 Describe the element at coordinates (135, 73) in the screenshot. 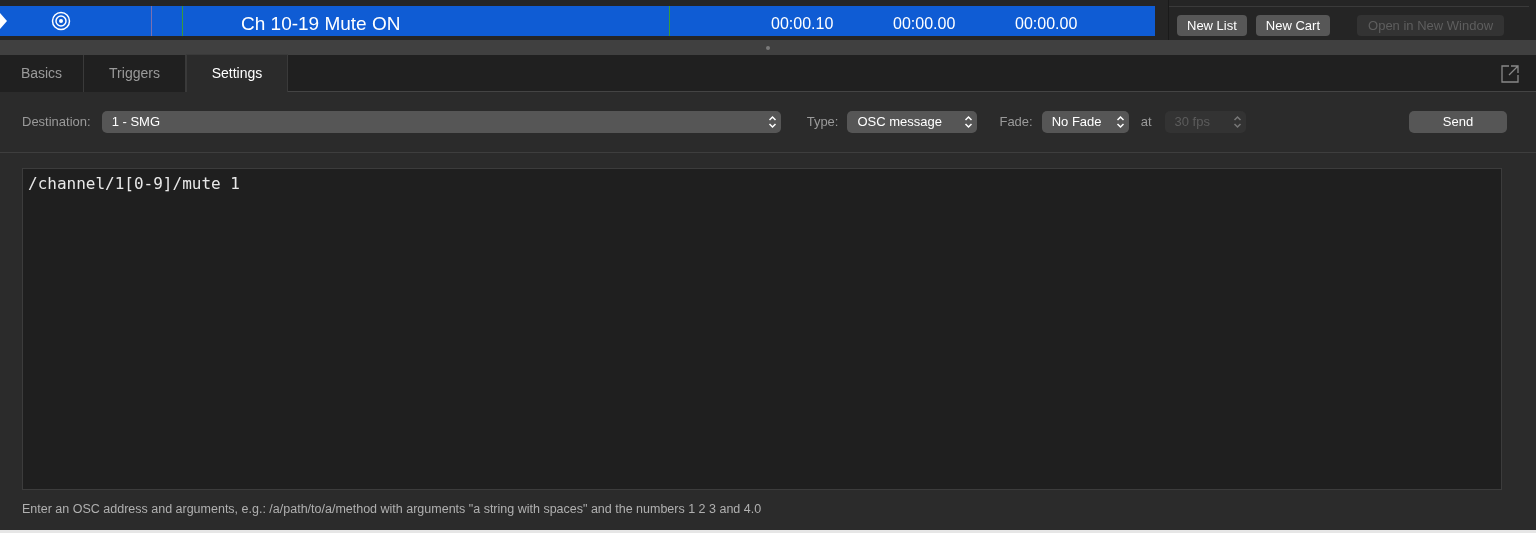

I see `tab: Triggers` at that location.